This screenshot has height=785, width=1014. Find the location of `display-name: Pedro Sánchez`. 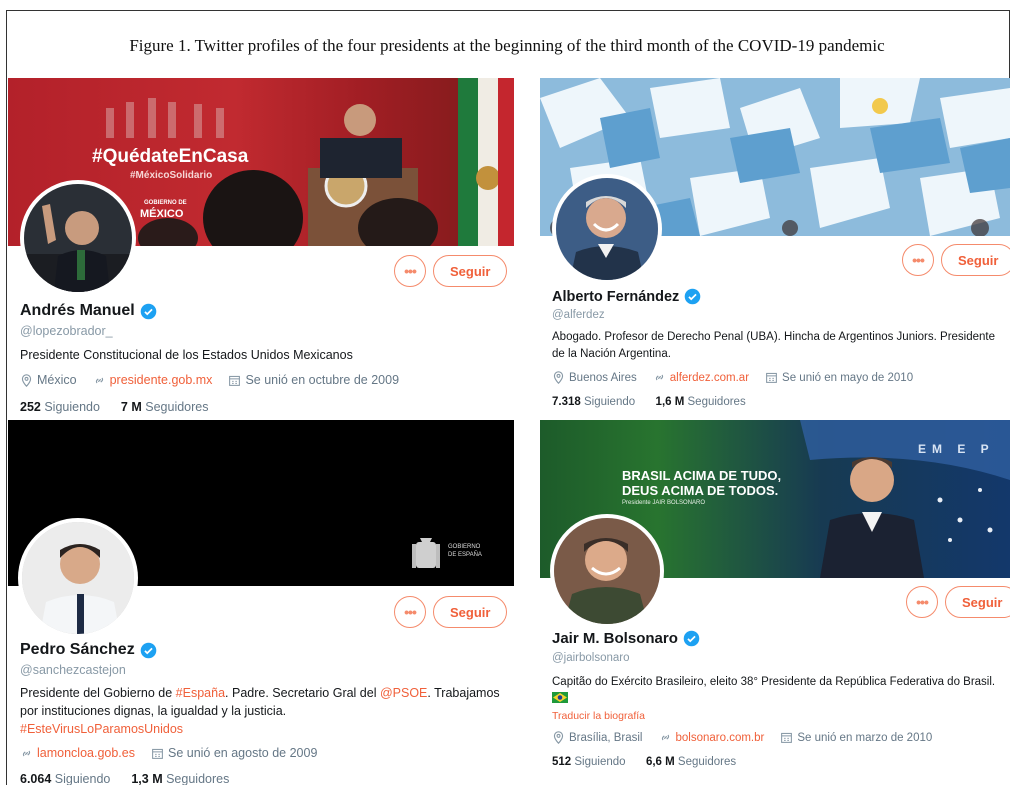

display-name: Pedro Sánchez is located at coordinates (88, 650).